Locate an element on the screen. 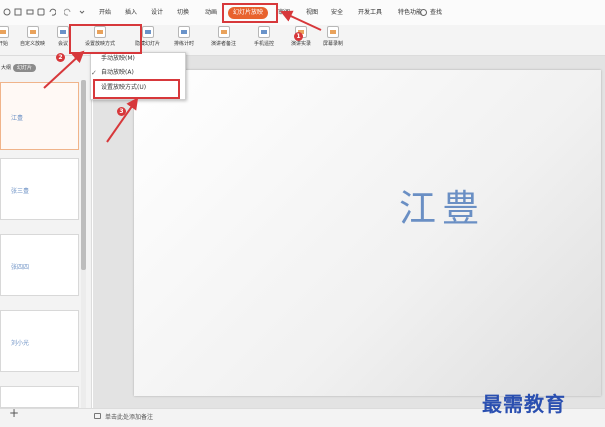 The width and height of the screenshot is (605, 427). tab-view: 视图 is located at coordinates (312, 13).